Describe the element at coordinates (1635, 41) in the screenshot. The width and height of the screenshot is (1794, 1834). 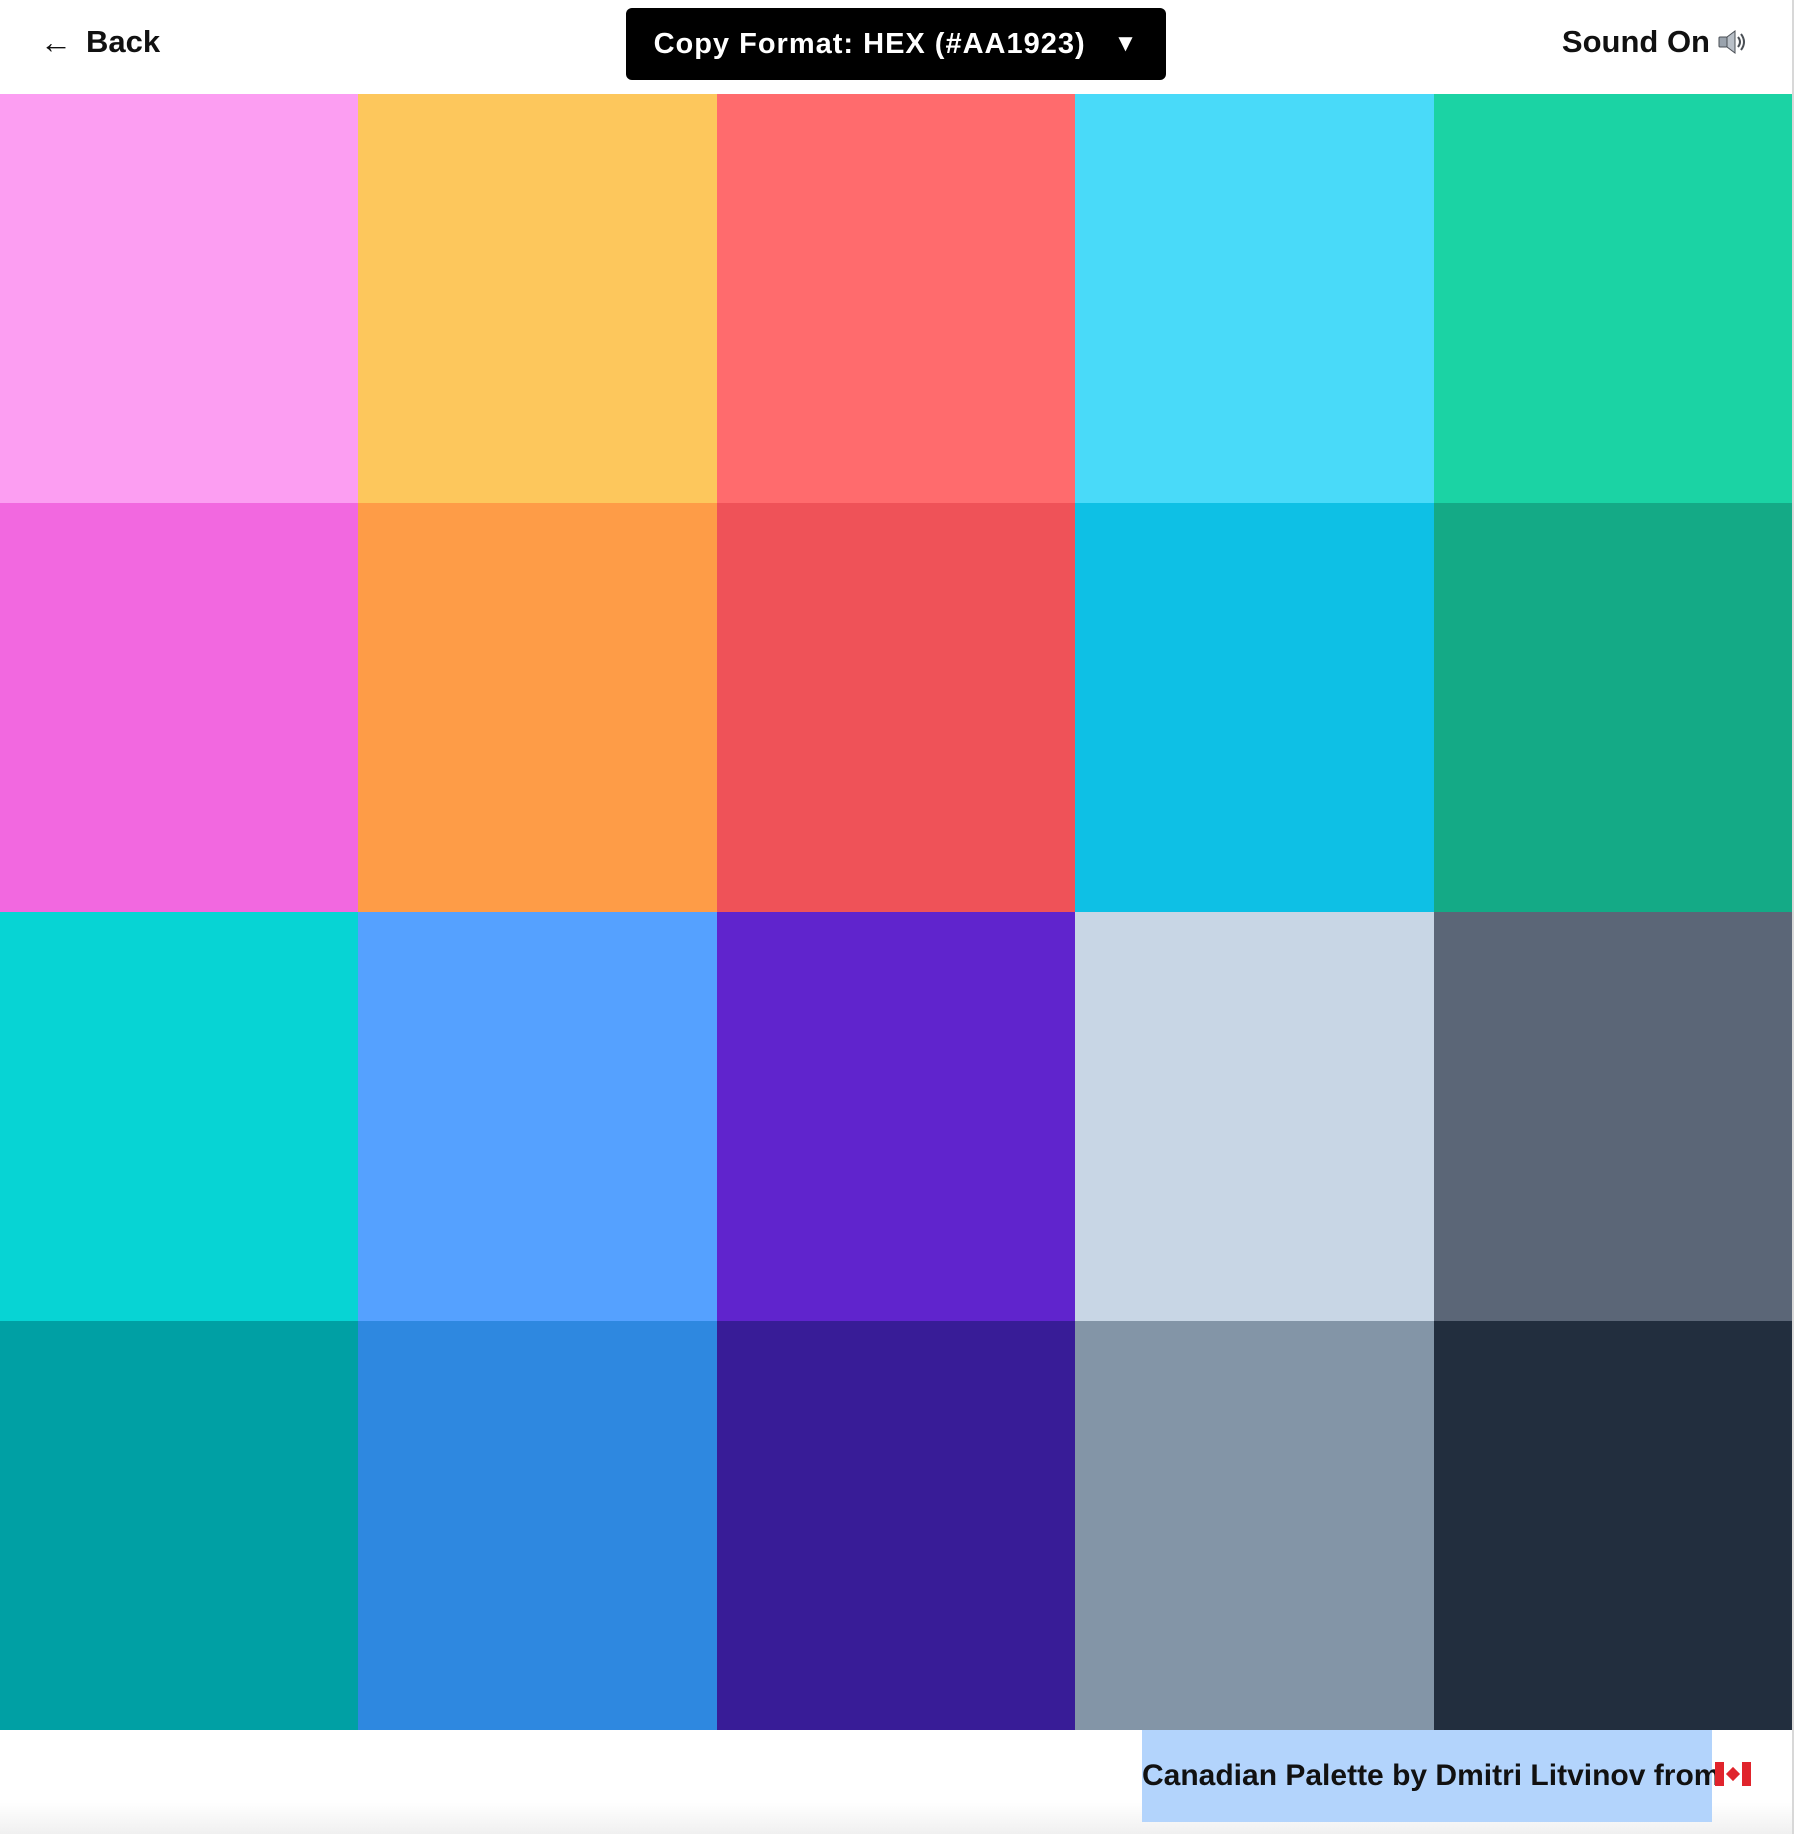
I see `sound-label: Sound On` at that location.